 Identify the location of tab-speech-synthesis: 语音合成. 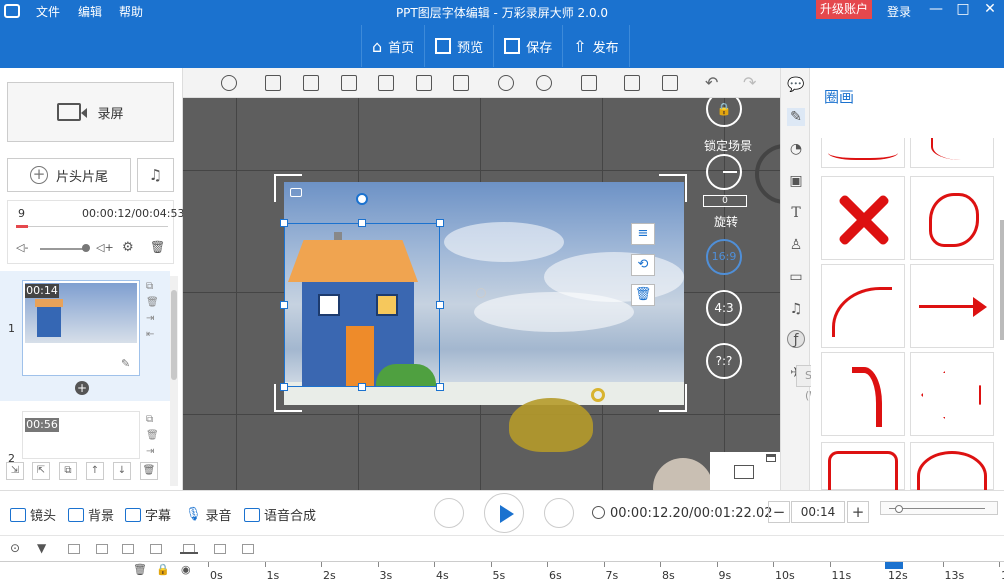
(280, 514).